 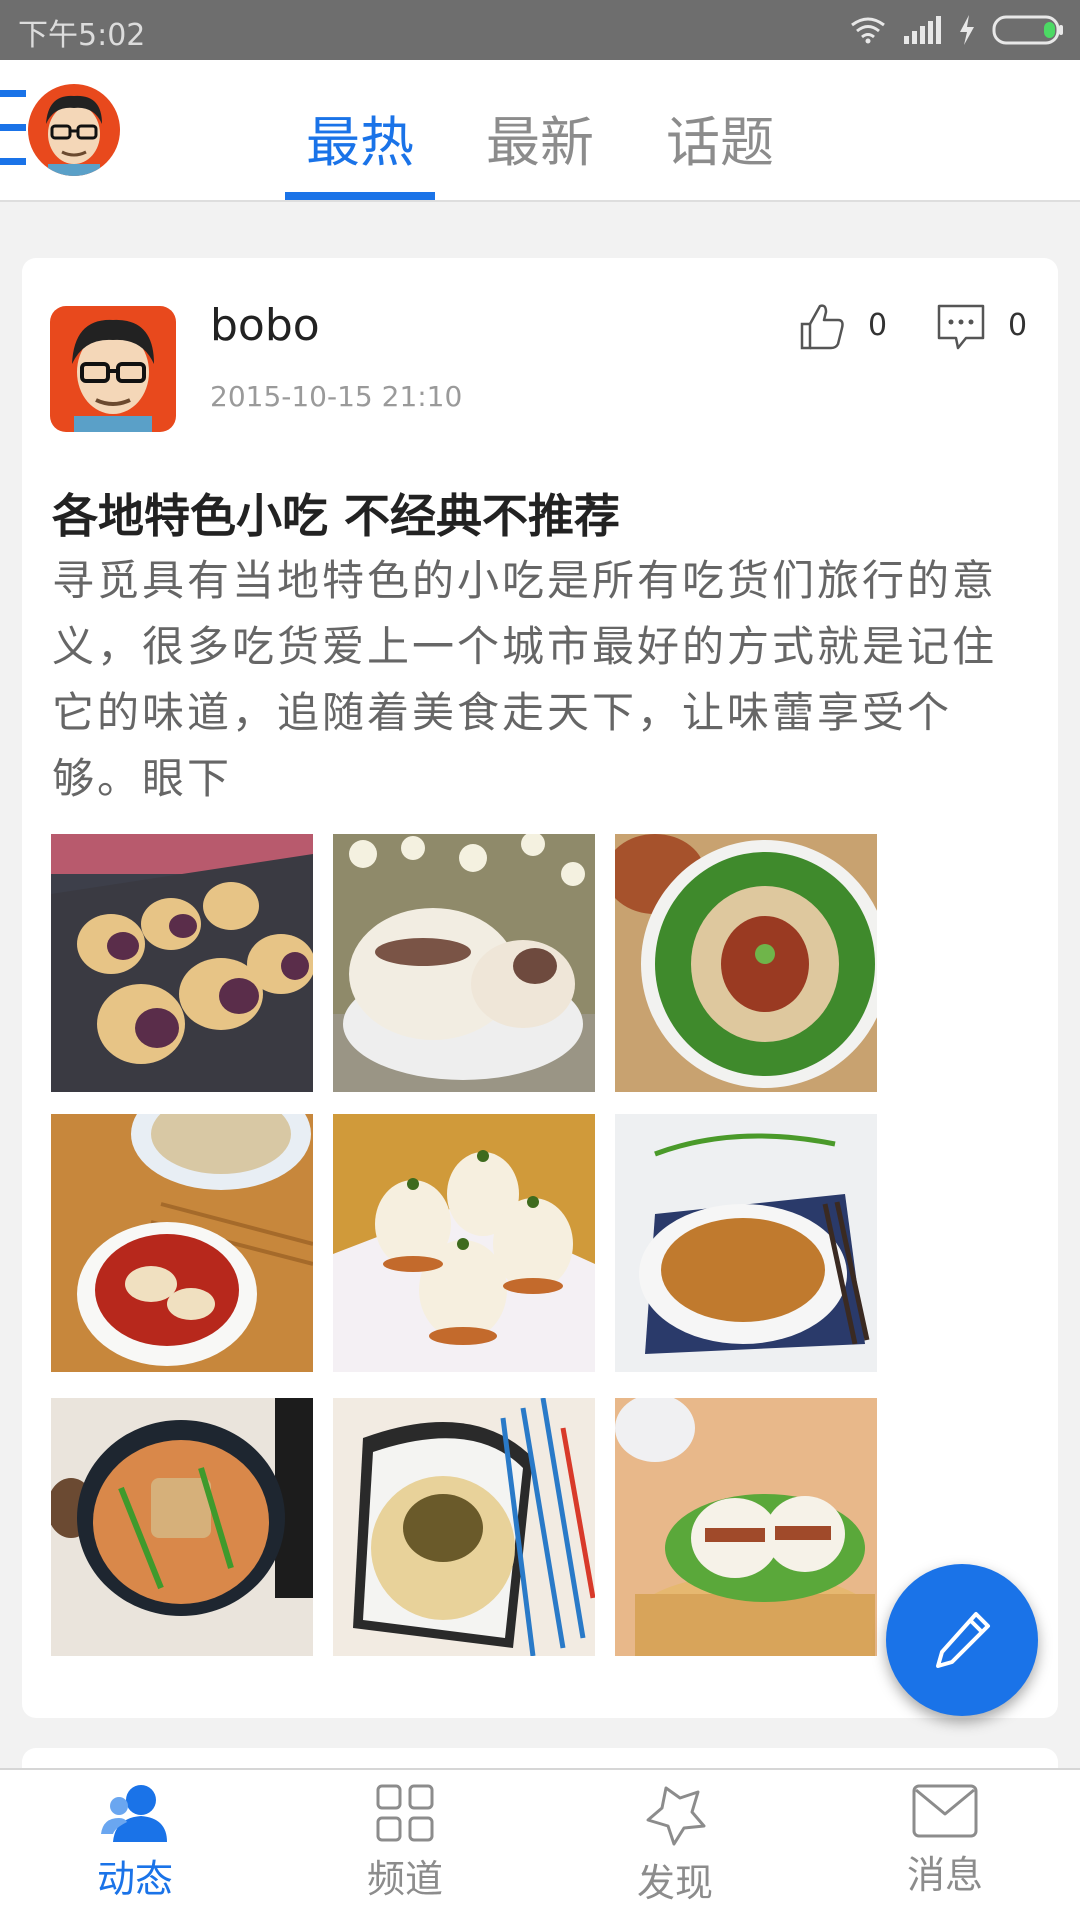 What do you see at coordinates (944, 1875) in the screenshot?
I see `nav-label-messages: 消息` at bounding box center [944, 1875].